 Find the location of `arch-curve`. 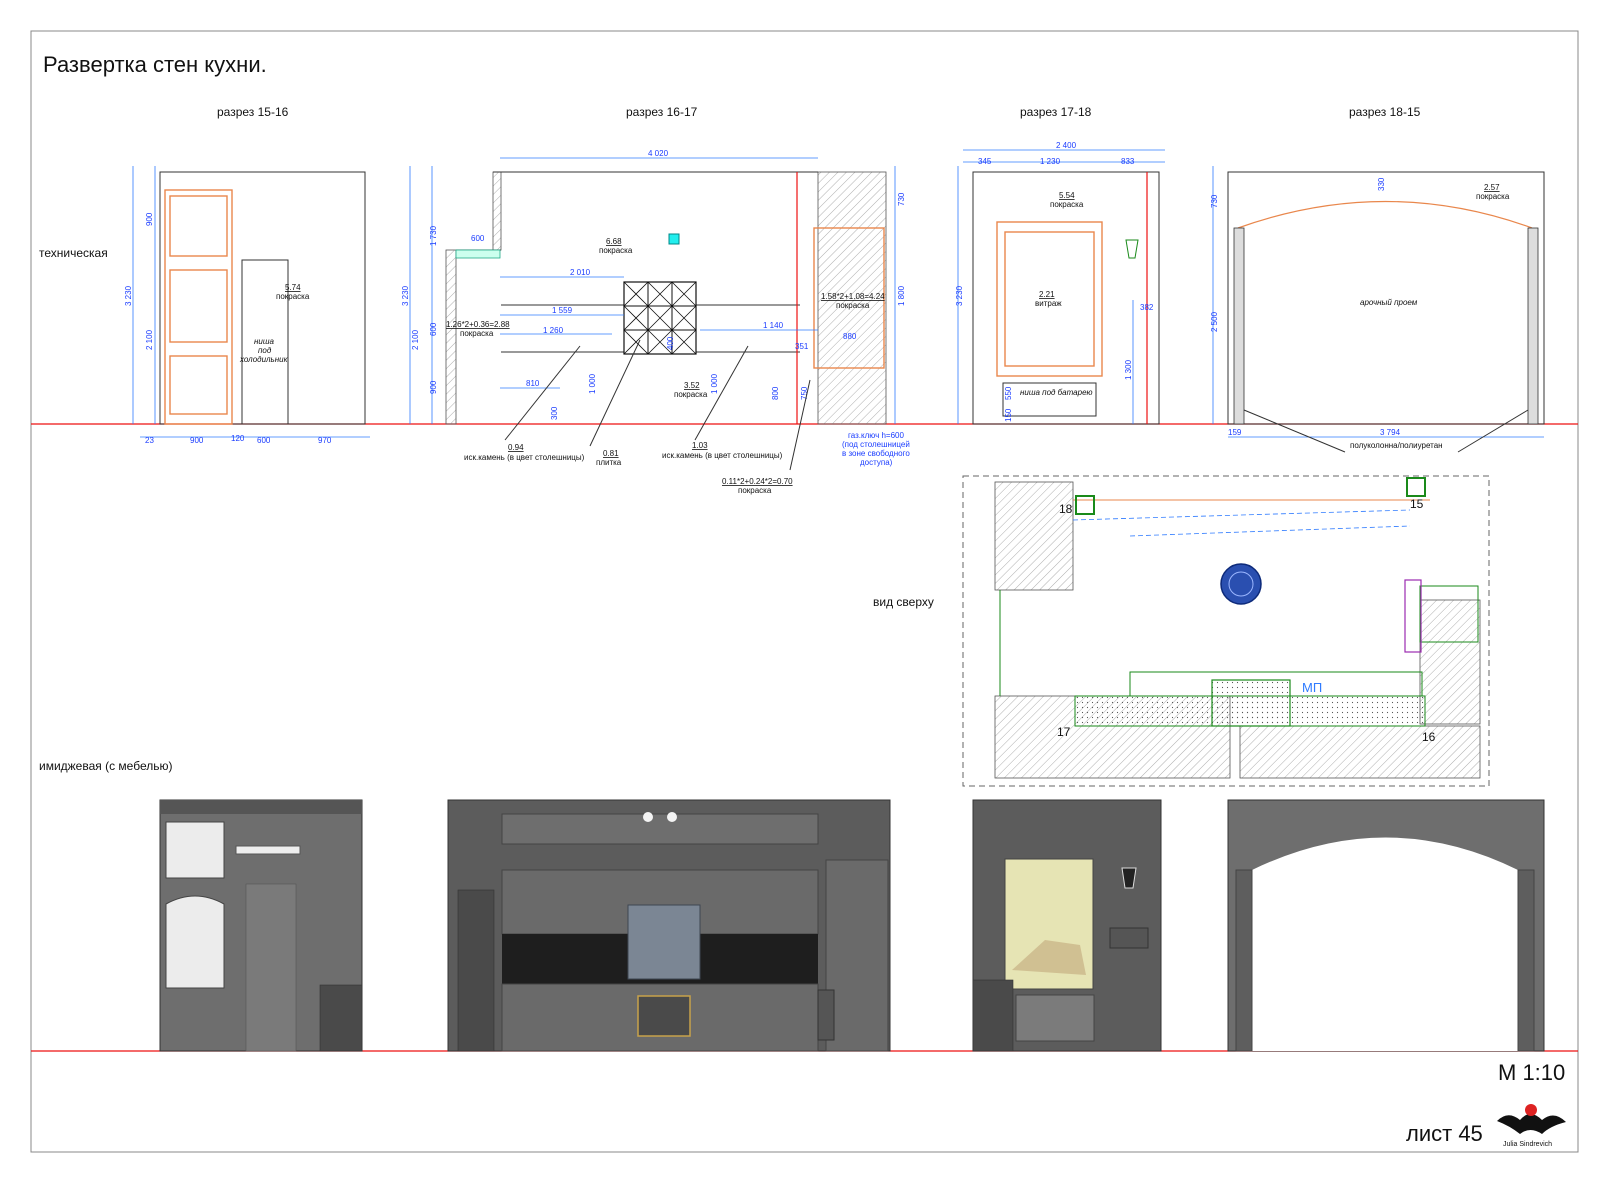

arch-curve is located at coordinates (1385, 214).